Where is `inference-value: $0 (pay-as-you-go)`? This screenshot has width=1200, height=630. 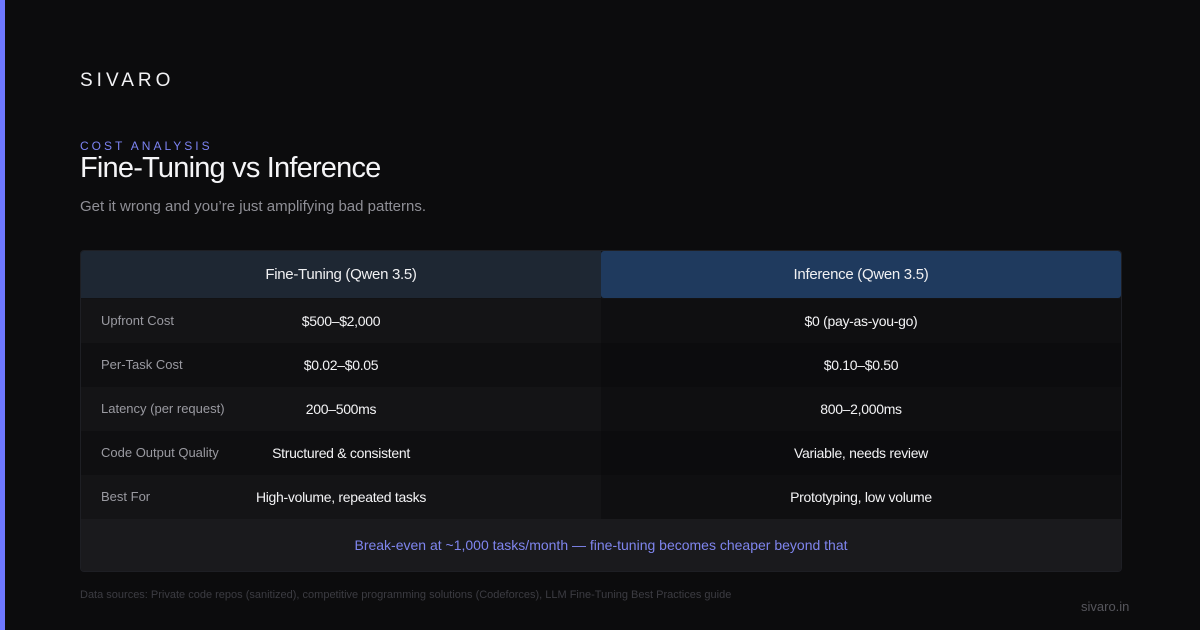
inference-value: $0 (pay-as-you-go) is located at coordinates (861, 321).